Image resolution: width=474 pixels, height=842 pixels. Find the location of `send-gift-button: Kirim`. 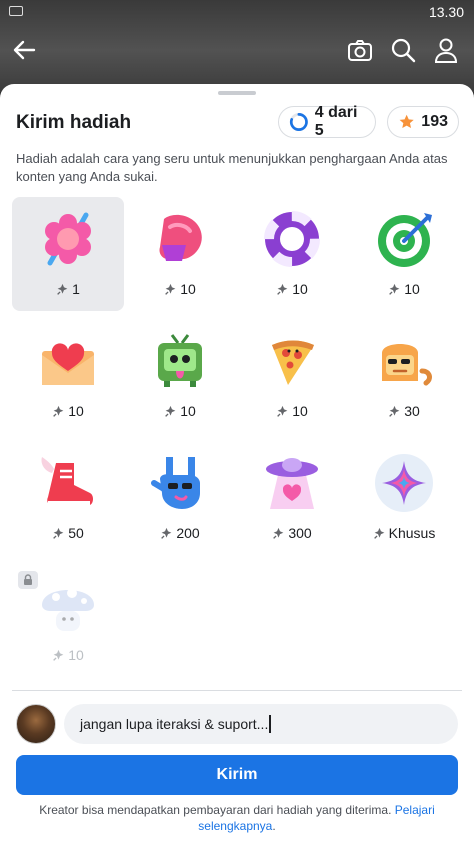

send-gift-button: Kirim is located at coordinates (237, 775).